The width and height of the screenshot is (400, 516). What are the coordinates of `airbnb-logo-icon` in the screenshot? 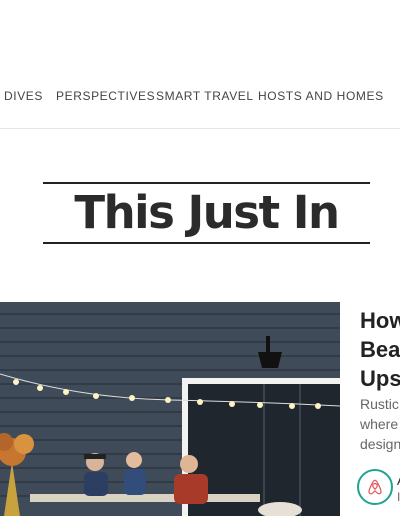 It's located at (375, 487).